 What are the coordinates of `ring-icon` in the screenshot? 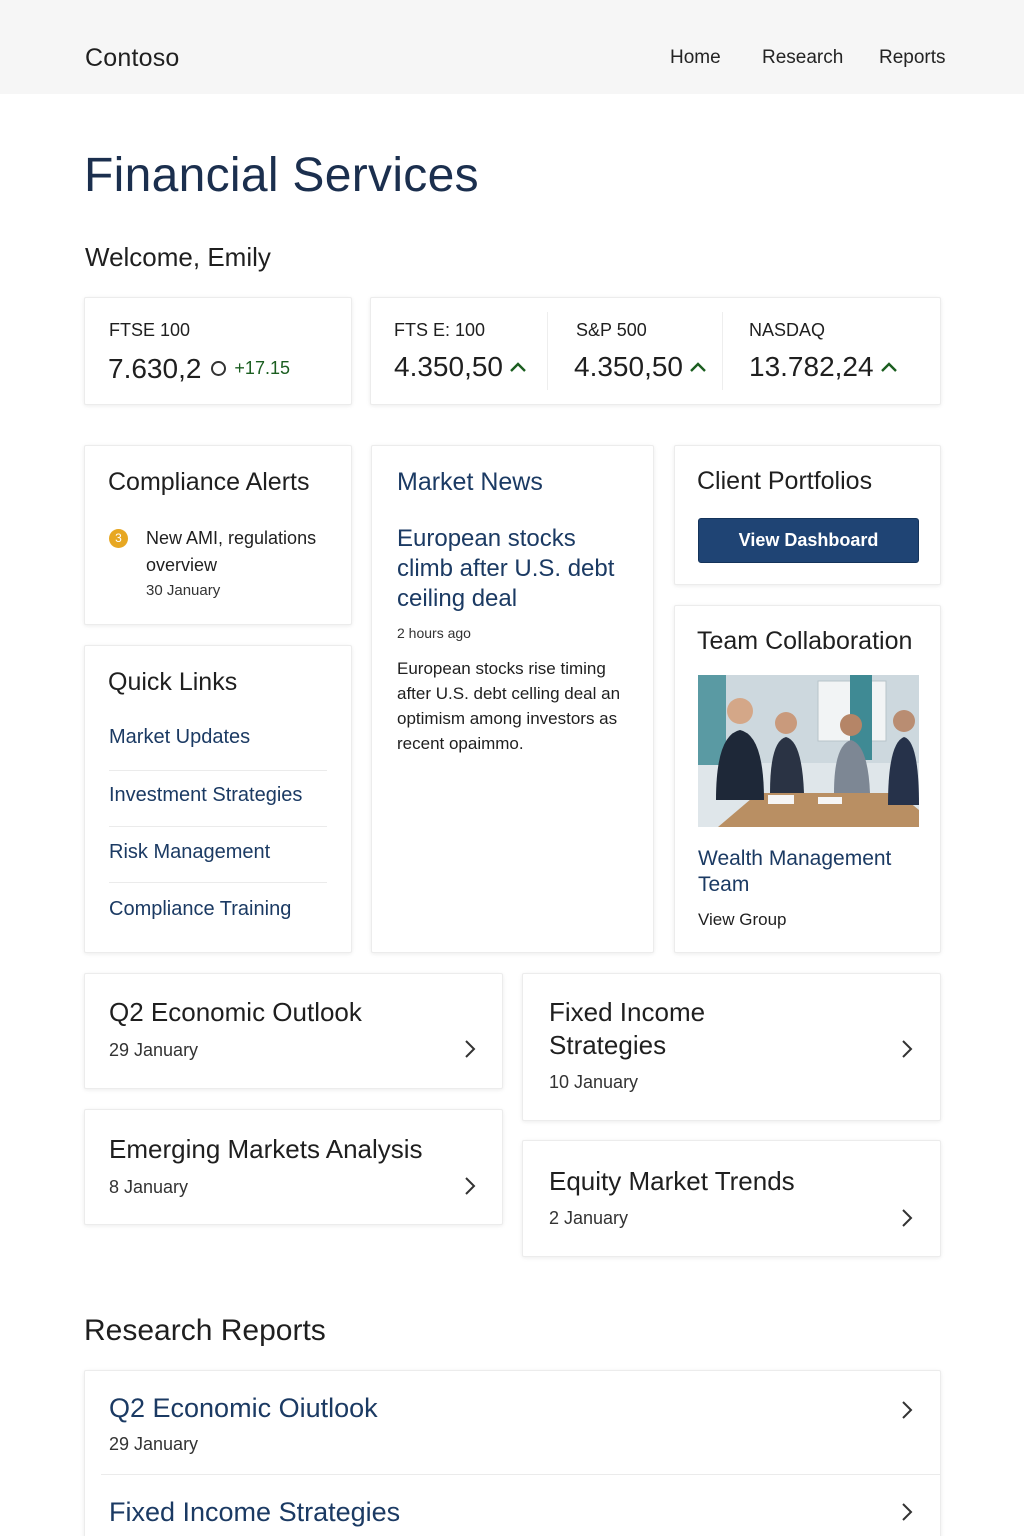 It's located at (219, 369).